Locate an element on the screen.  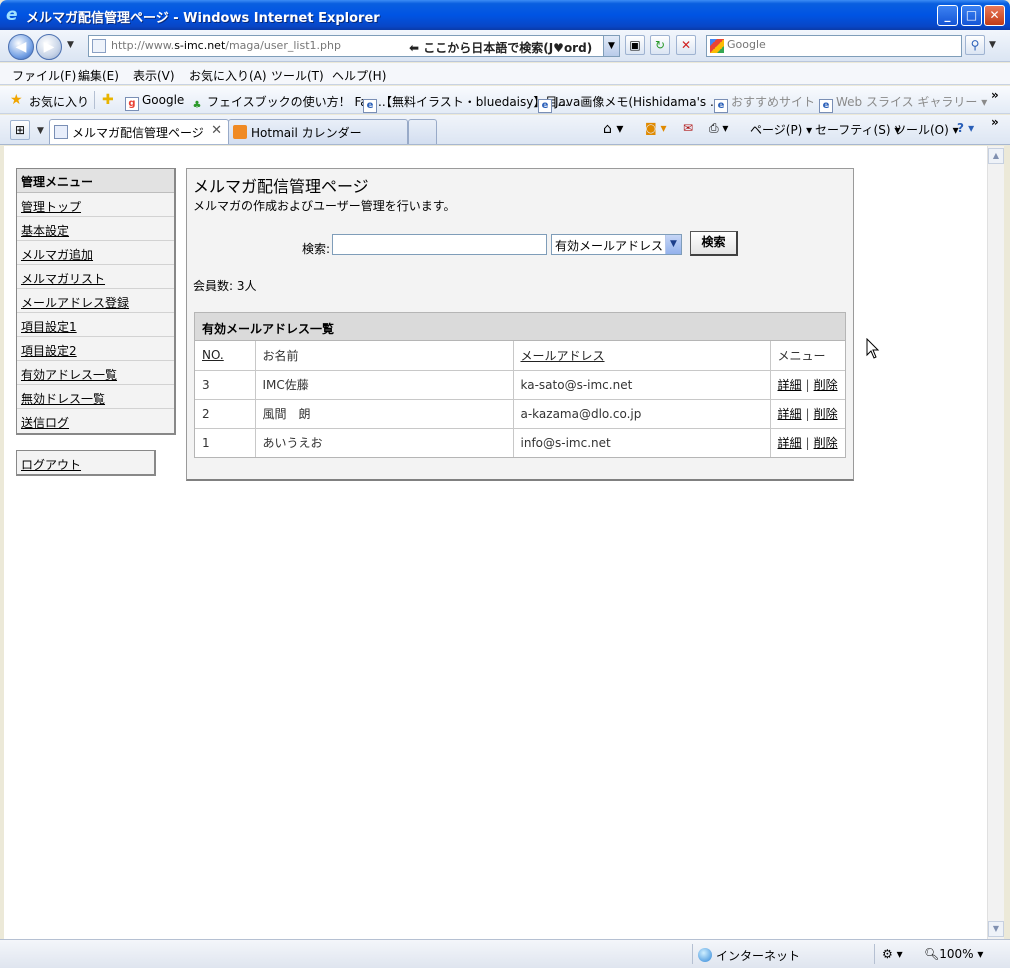
column-header-menu: メニュー is located at coordinates (807, 355).